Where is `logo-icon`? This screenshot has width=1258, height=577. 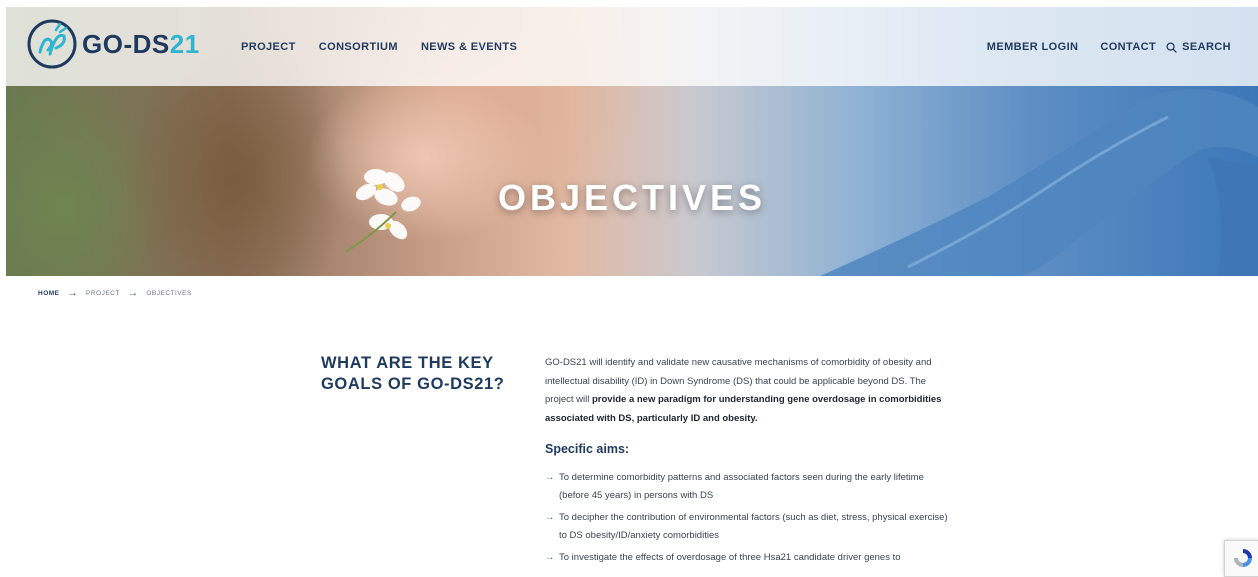
logo-icon is located at coordinates (52, 44).